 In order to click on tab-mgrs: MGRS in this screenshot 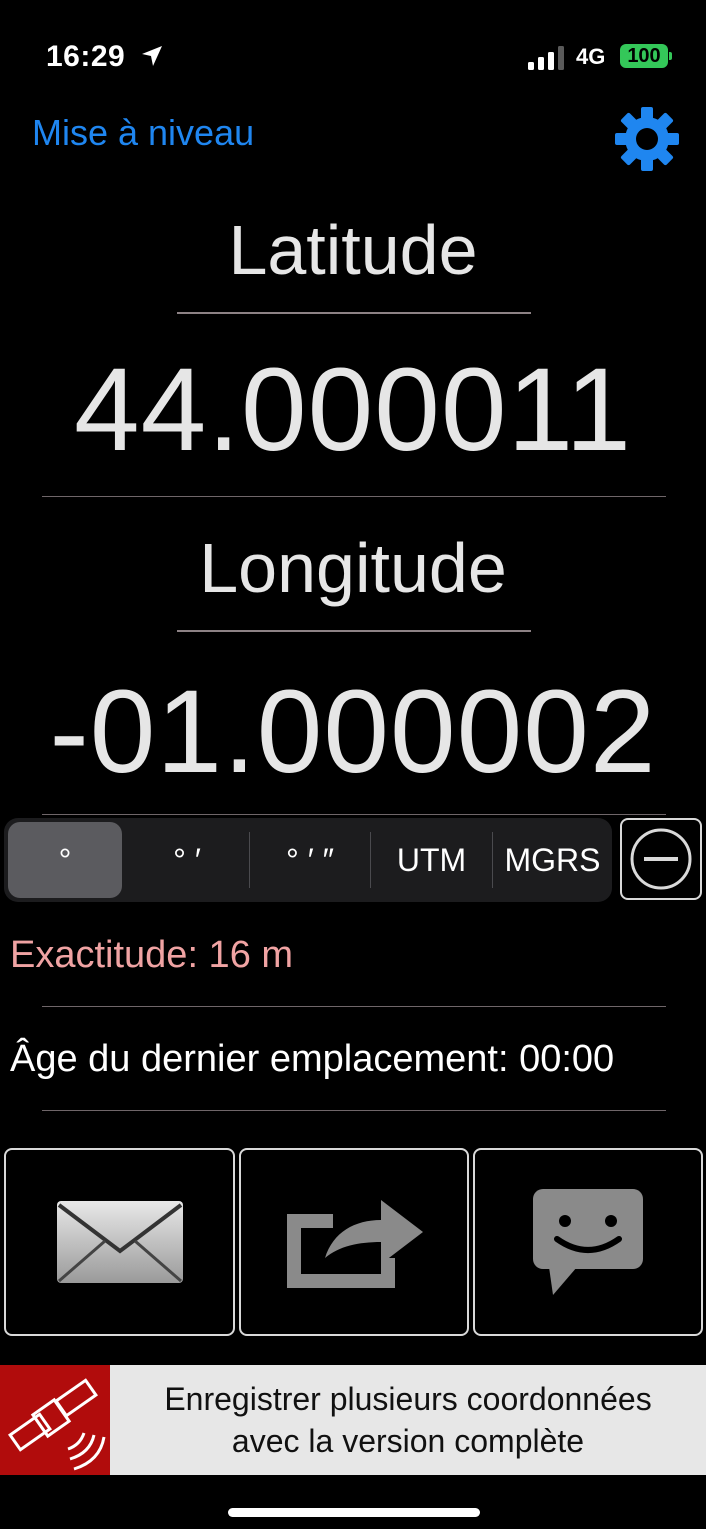, I will do `click(552, 860)`.